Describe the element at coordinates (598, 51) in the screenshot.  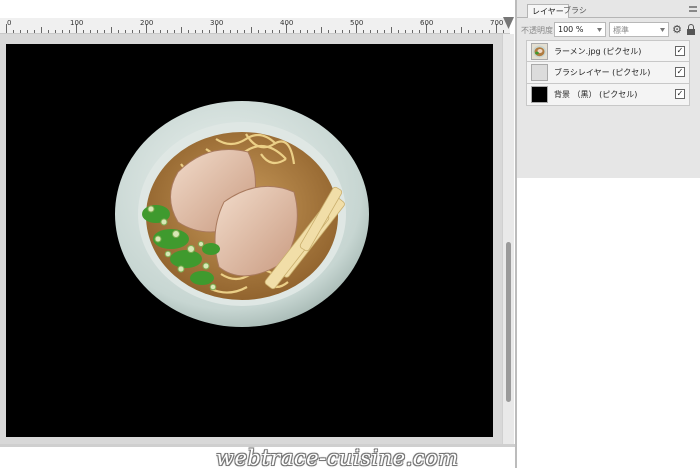
I see `layer-name: ラーメン.jpg (ピクセル)` at that location.